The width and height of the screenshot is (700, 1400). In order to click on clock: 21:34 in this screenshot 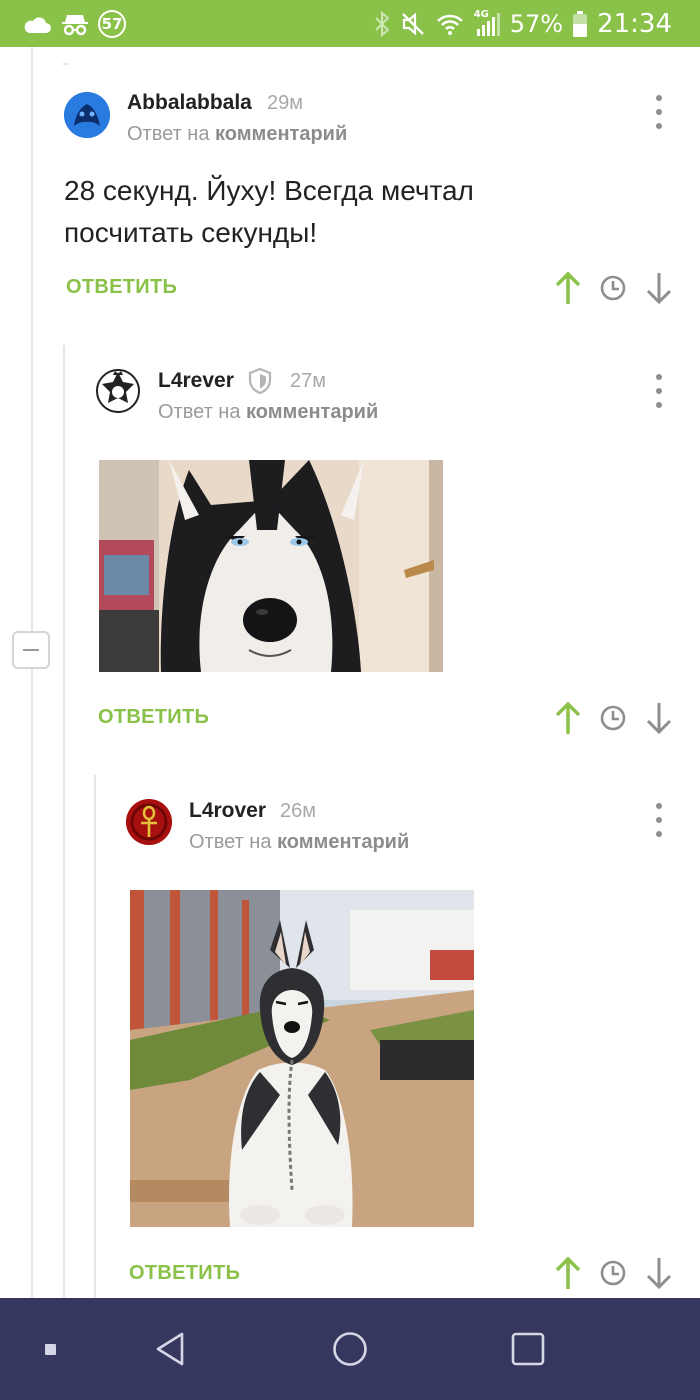, I will do `click(634, 24)`.